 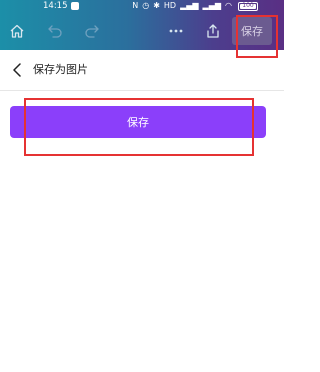 I want to click on status-time: 14:15, so click(x=55, y=6).